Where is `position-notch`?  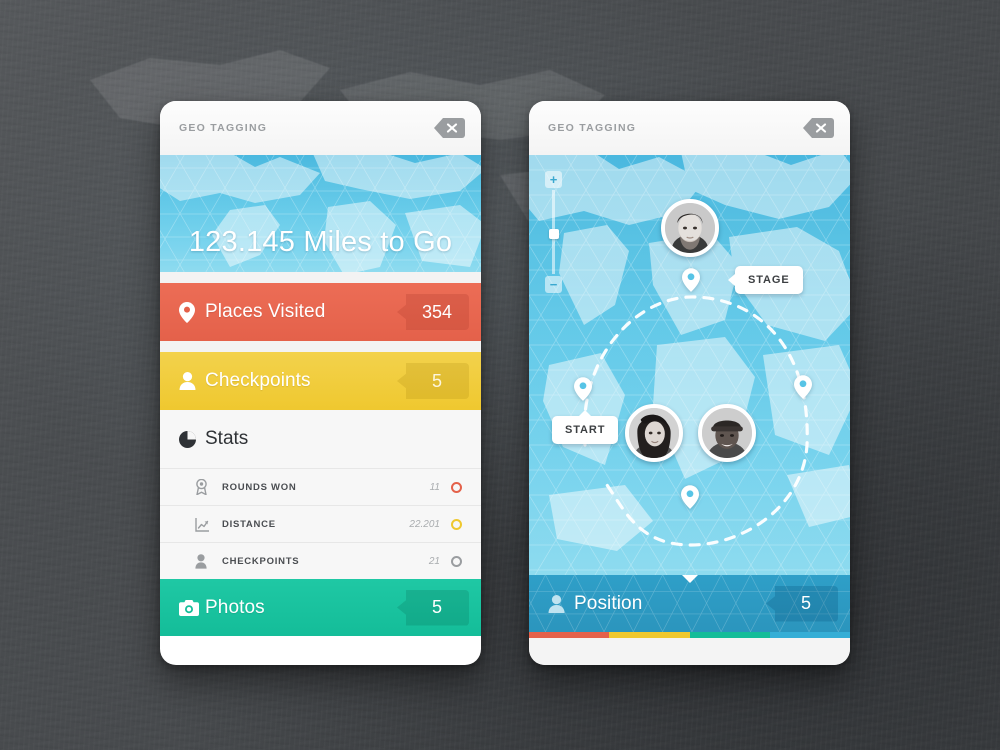
position-notch is located at coordinates (689, 579).